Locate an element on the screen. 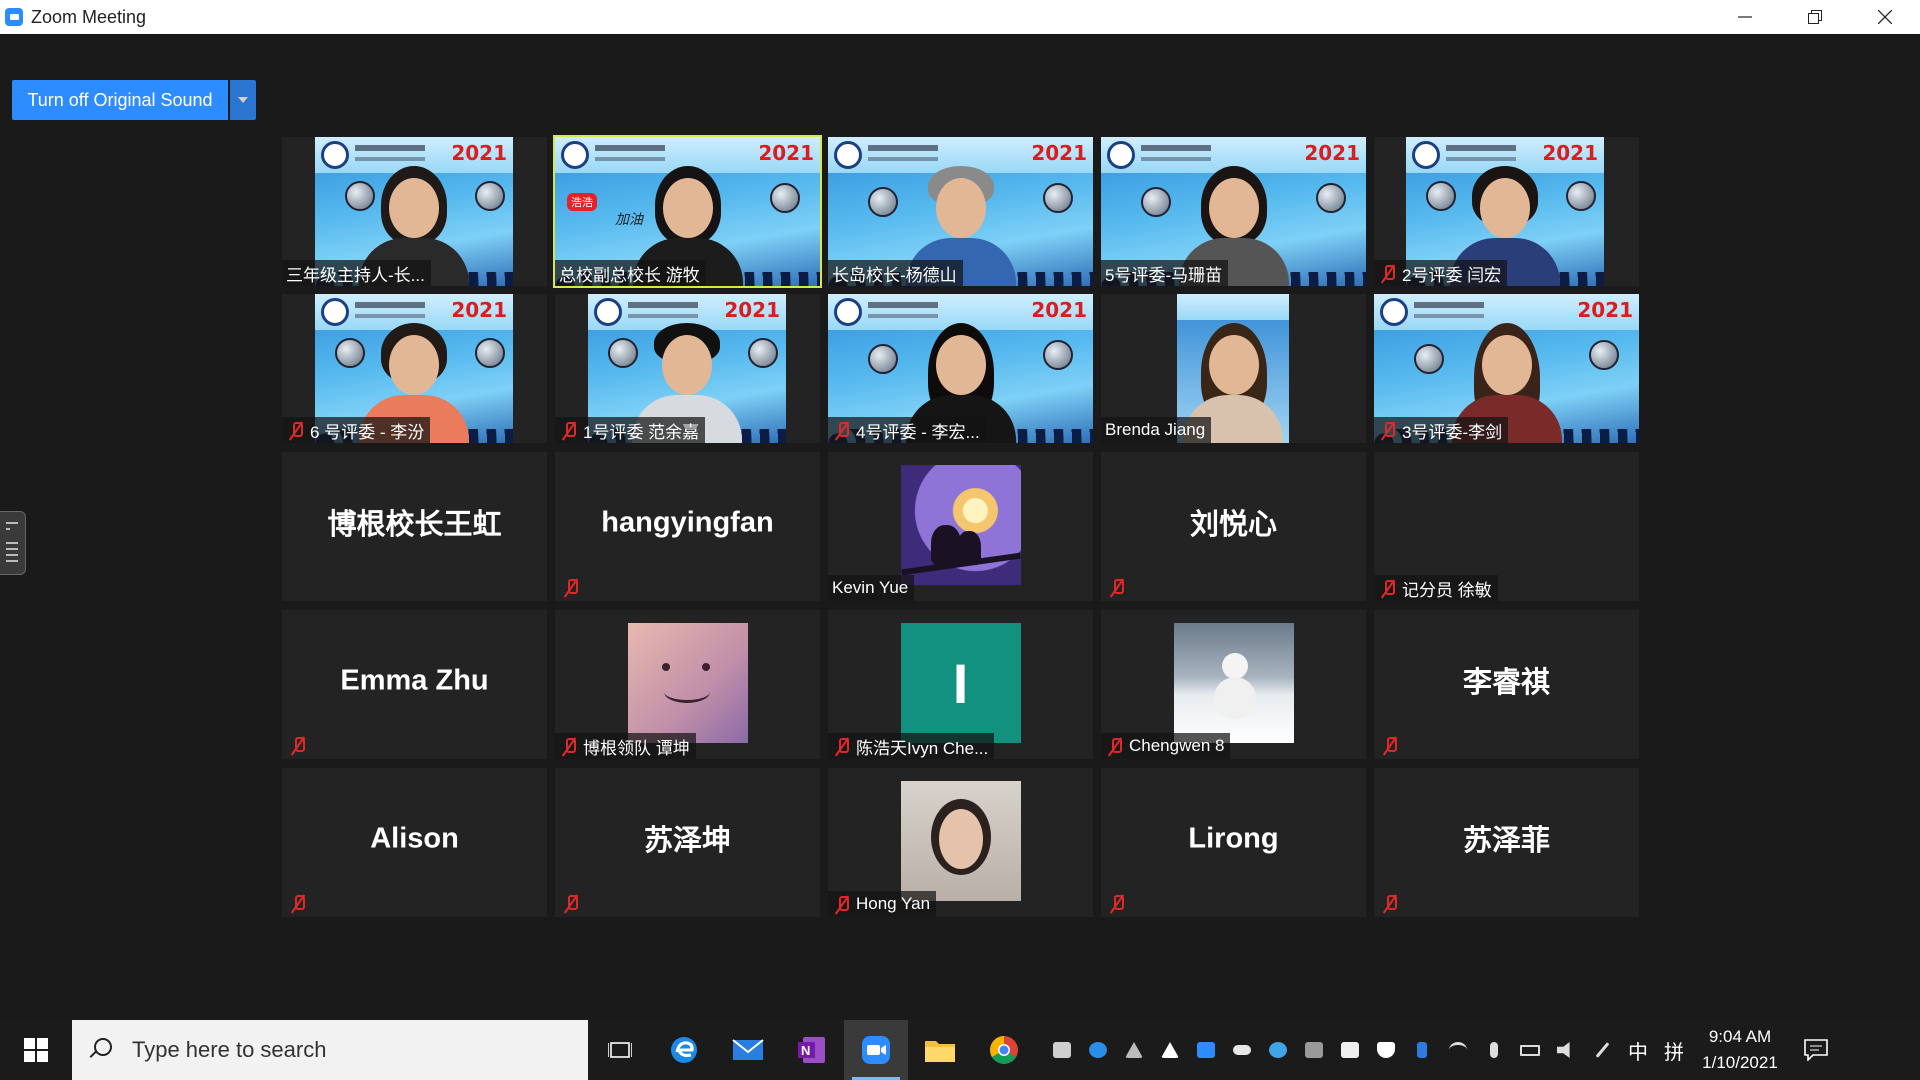 This screenshot has width=1920, height=1080. chrome-app-button is located at coordinates (1004, 1050).